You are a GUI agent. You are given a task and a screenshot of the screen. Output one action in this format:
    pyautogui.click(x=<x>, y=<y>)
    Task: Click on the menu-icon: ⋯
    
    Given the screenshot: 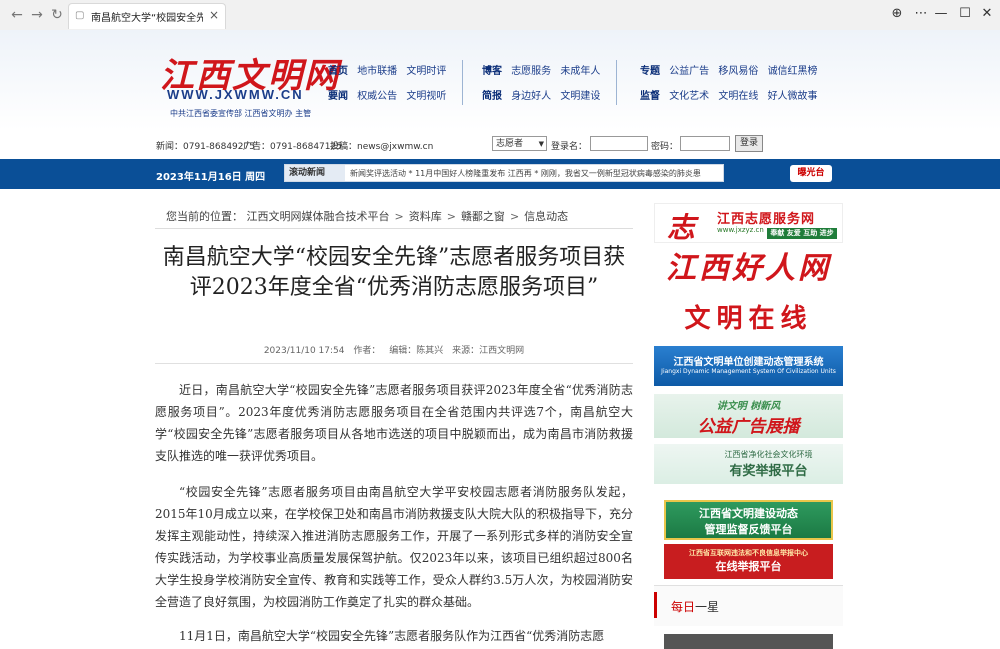 What is the action you would take?
    pyautogui.click(x=921, y=13)
    